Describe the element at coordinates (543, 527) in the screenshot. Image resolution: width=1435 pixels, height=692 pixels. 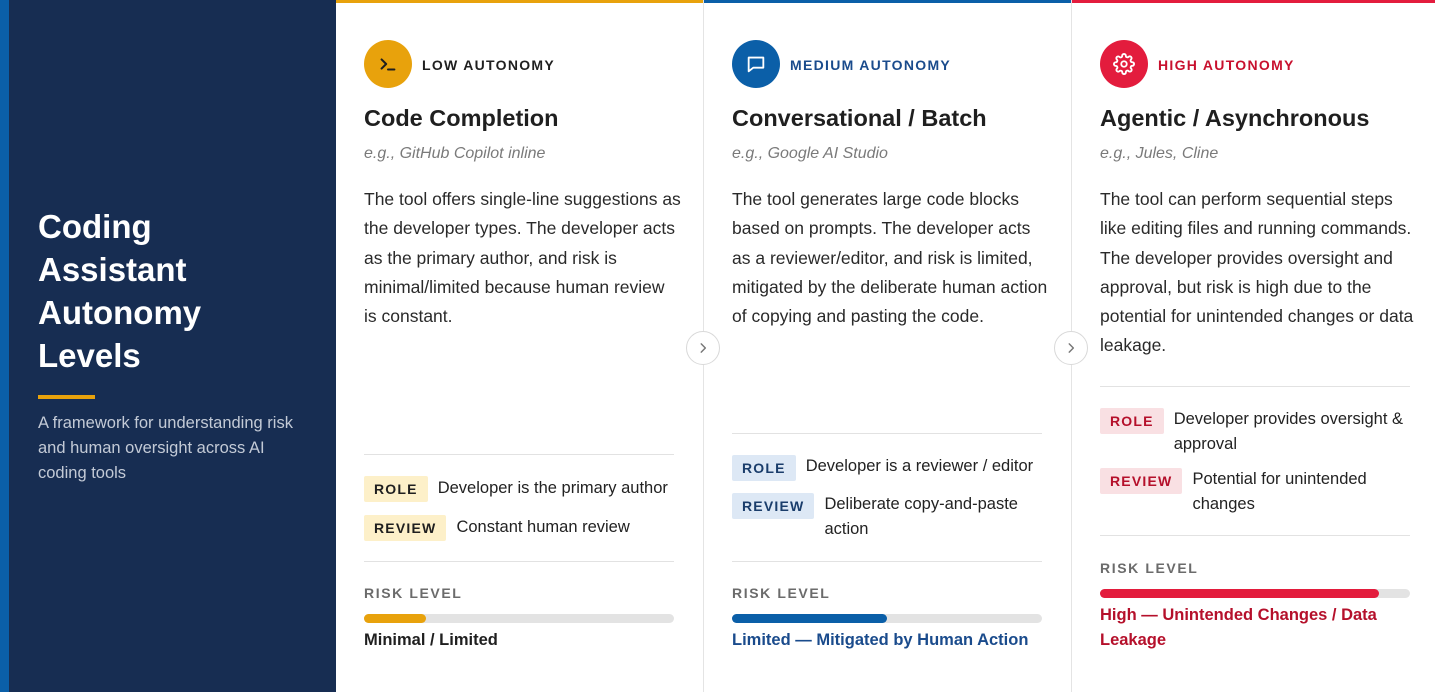
I see `review-text: Constant human review` at that location.